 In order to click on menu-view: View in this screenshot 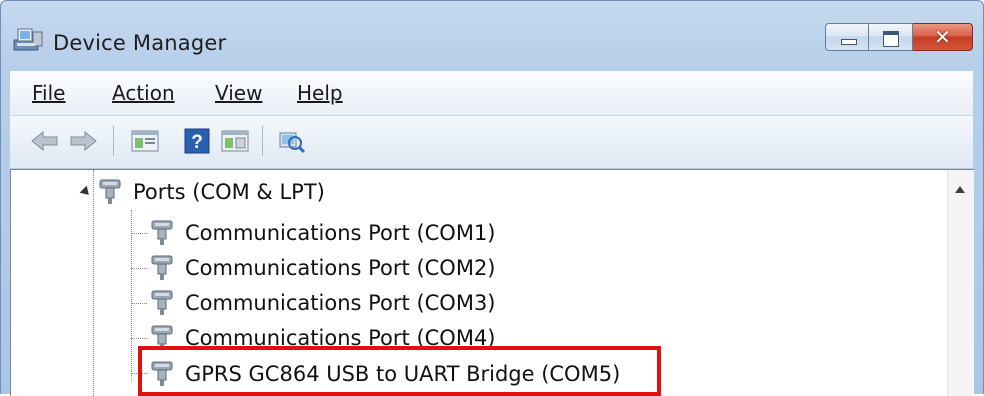, I will do `click(238, 93)`.